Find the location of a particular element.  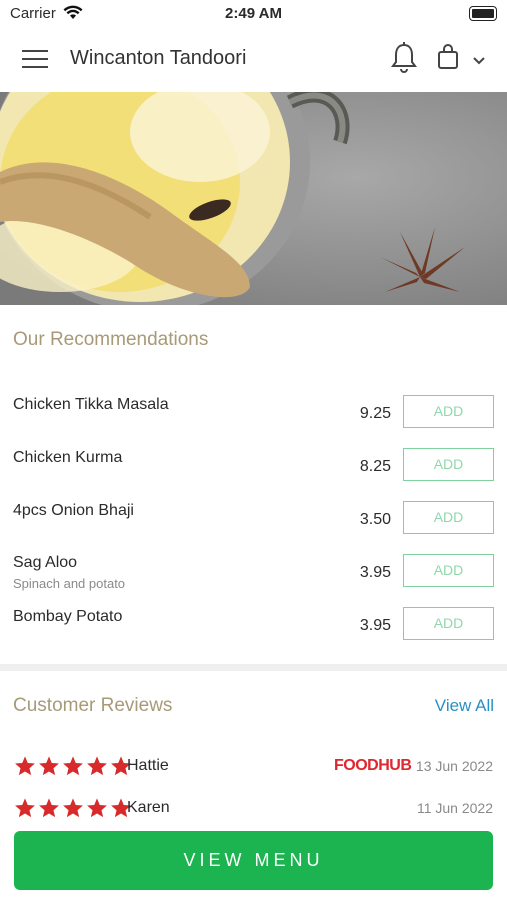

review-item: Hattie FOODHUB 13 Jun 2022 is located at coordinates (253, 768).